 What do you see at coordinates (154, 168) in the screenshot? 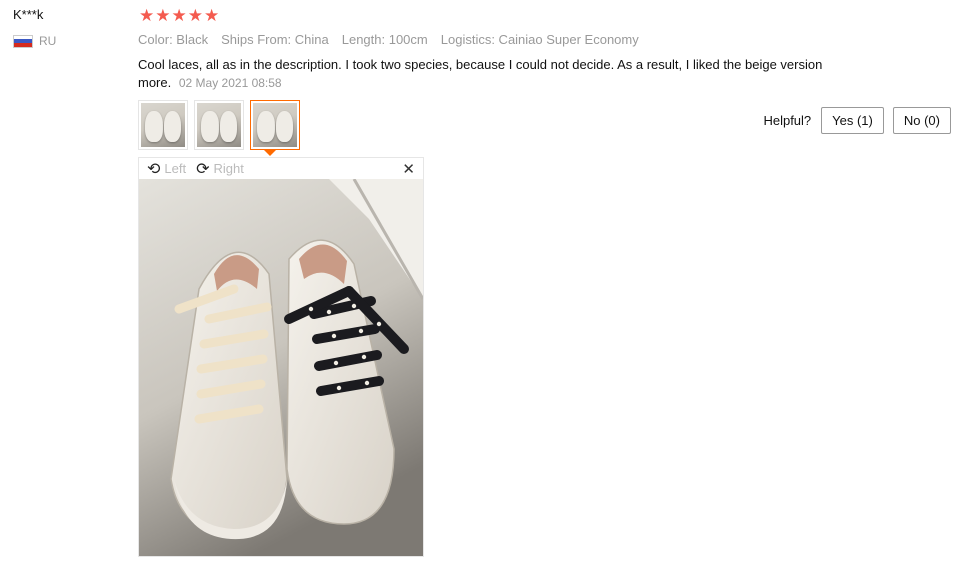
I see `rotate-left-icon: ⟲` at bounding box center [154, 168].